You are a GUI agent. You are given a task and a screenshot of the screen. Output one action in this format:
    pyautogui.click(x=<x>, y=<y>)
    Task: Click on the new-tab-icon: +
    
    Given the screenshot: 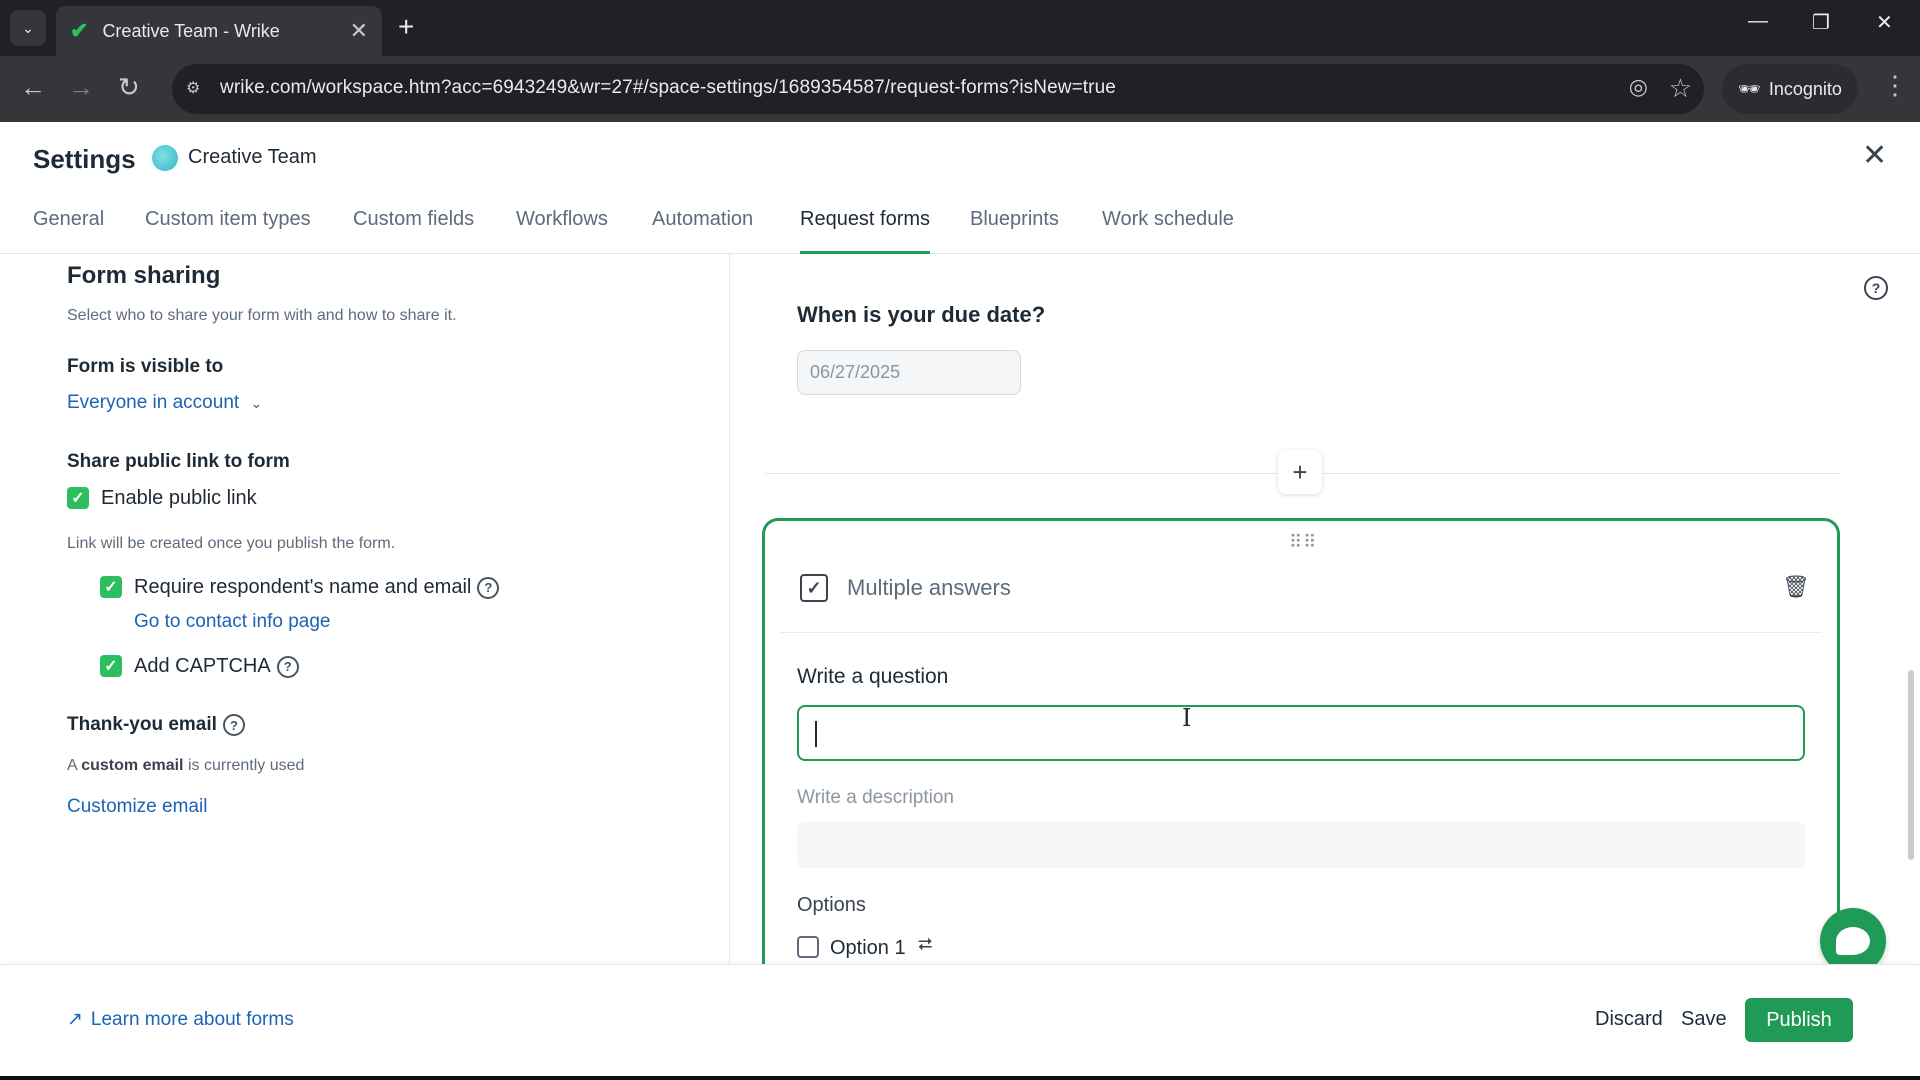 What is the action you would take?
    pyautogui.click(x=406, y=27)
    